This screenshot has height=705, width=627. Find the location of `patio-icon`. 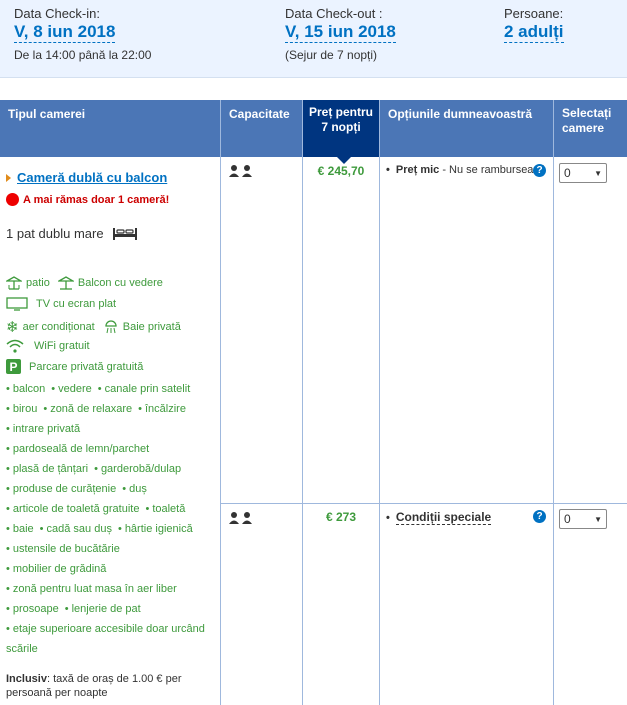

patio-icon is located at coordinates (14, 283).